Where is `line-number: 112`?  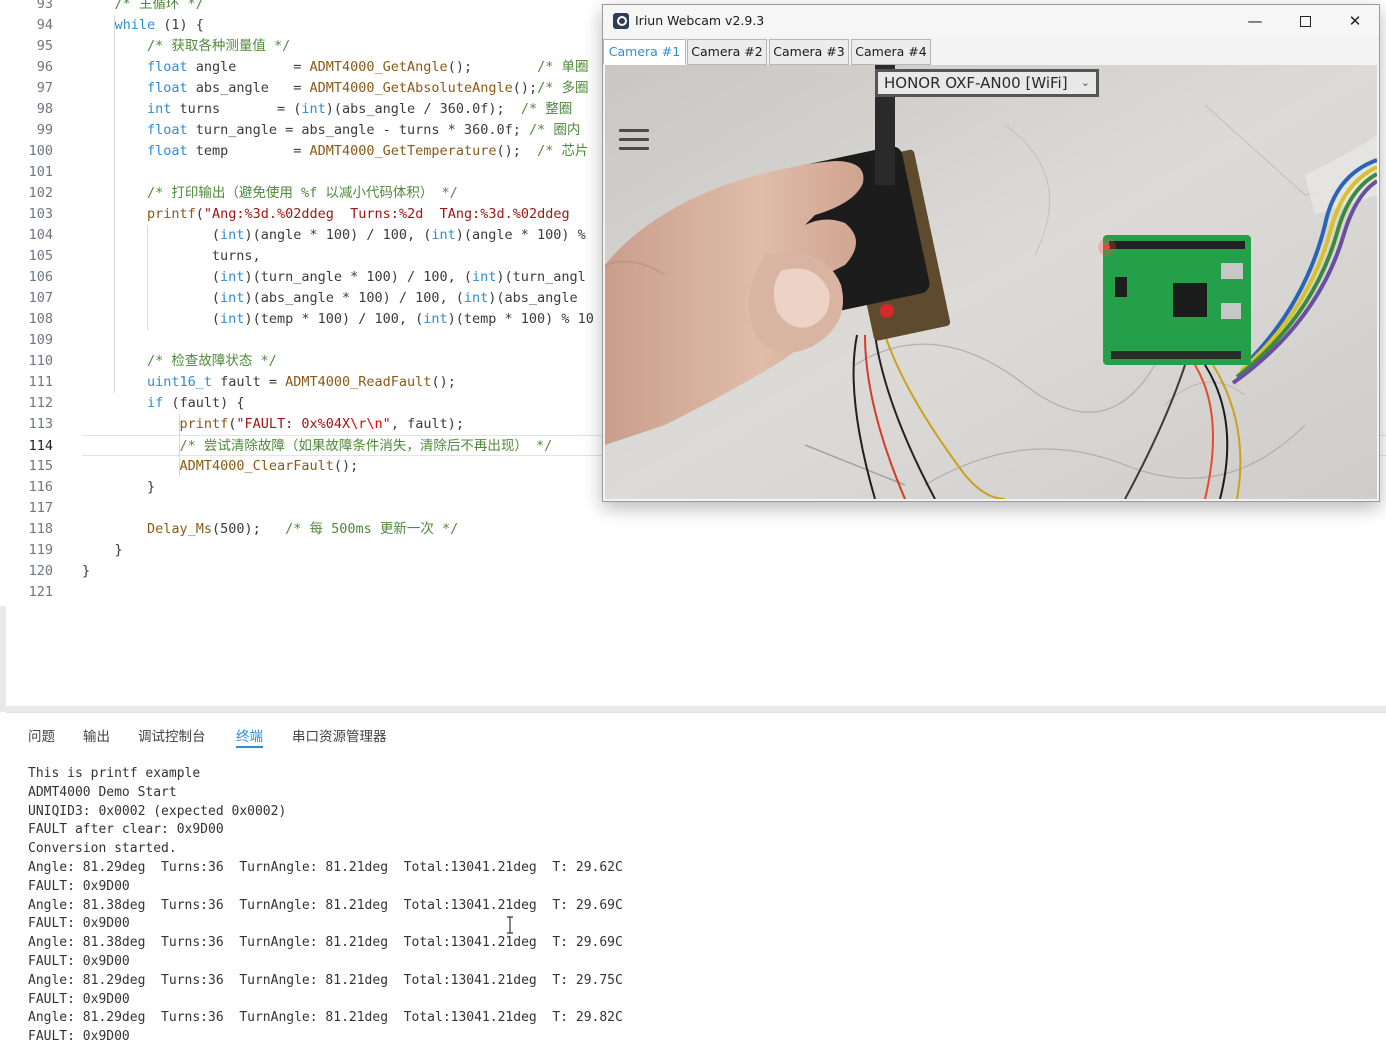 line-number: 112 is located at coordinates (40, 403).